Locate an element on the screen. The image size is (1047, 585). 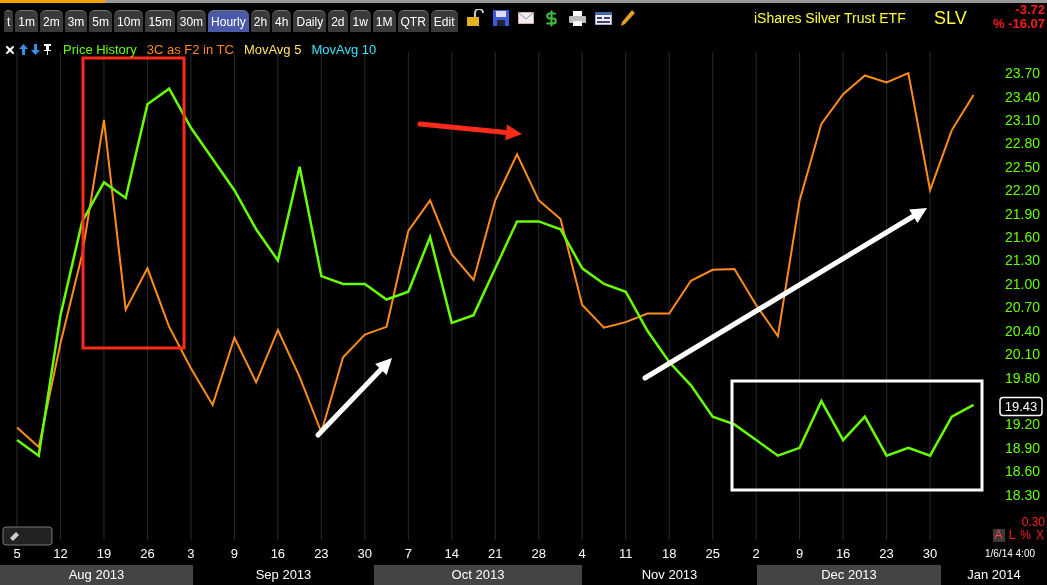
timeframe-tab: 1m is located at coordinates (26, 21).